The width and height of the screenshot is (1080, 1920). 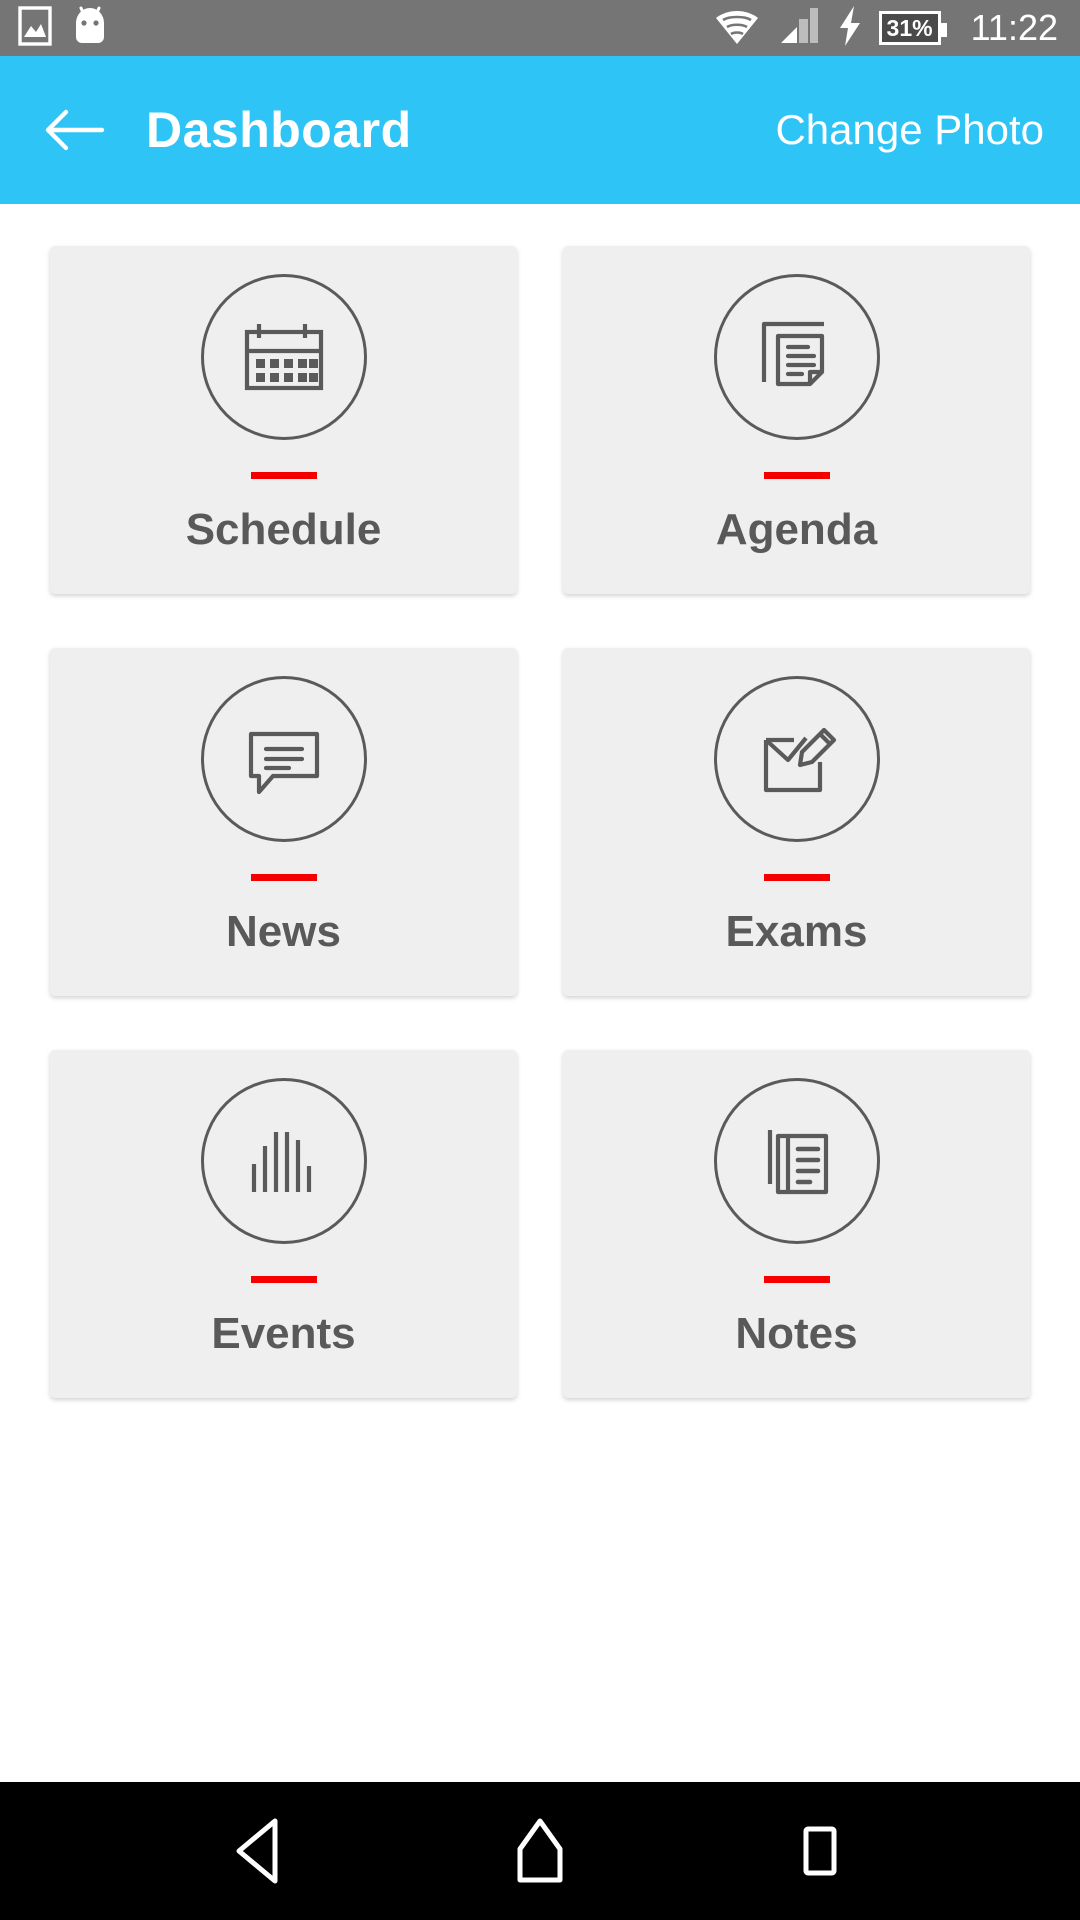 What do you see at coordinates (799, 760) in the screenshot?
I see `document-pencil-icon` at bounding box center [799, 760].